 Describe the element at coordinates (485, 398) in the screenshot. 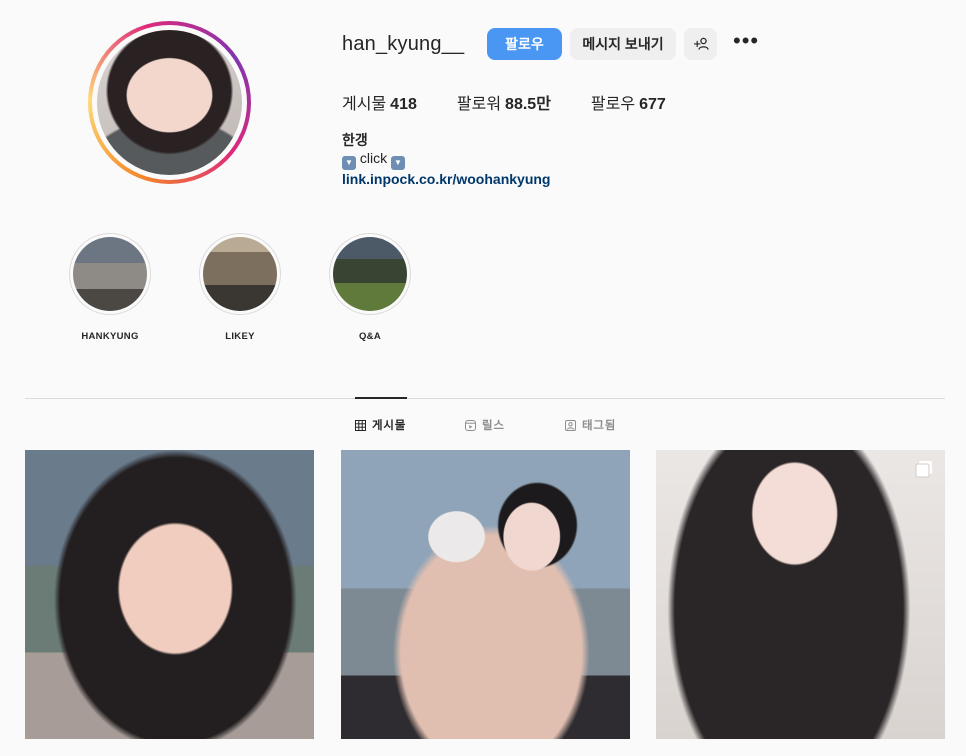

I see `tabs-divider` at that location.